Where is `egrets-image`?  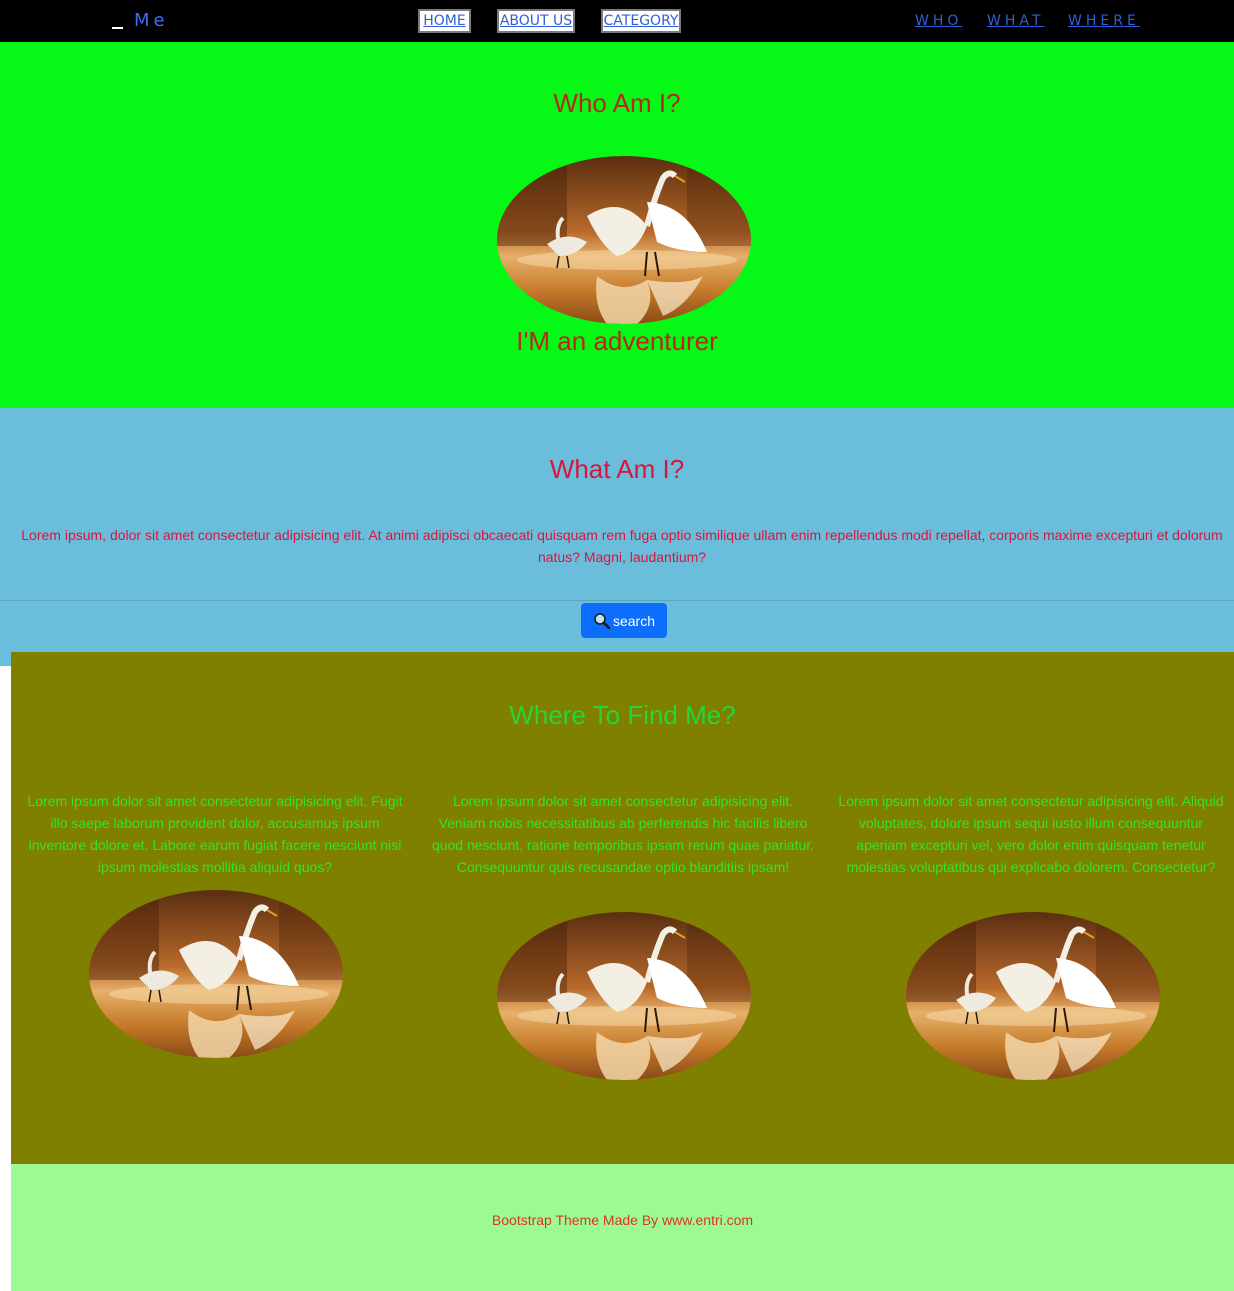
egrets-image is located at coordinates (624, 240).